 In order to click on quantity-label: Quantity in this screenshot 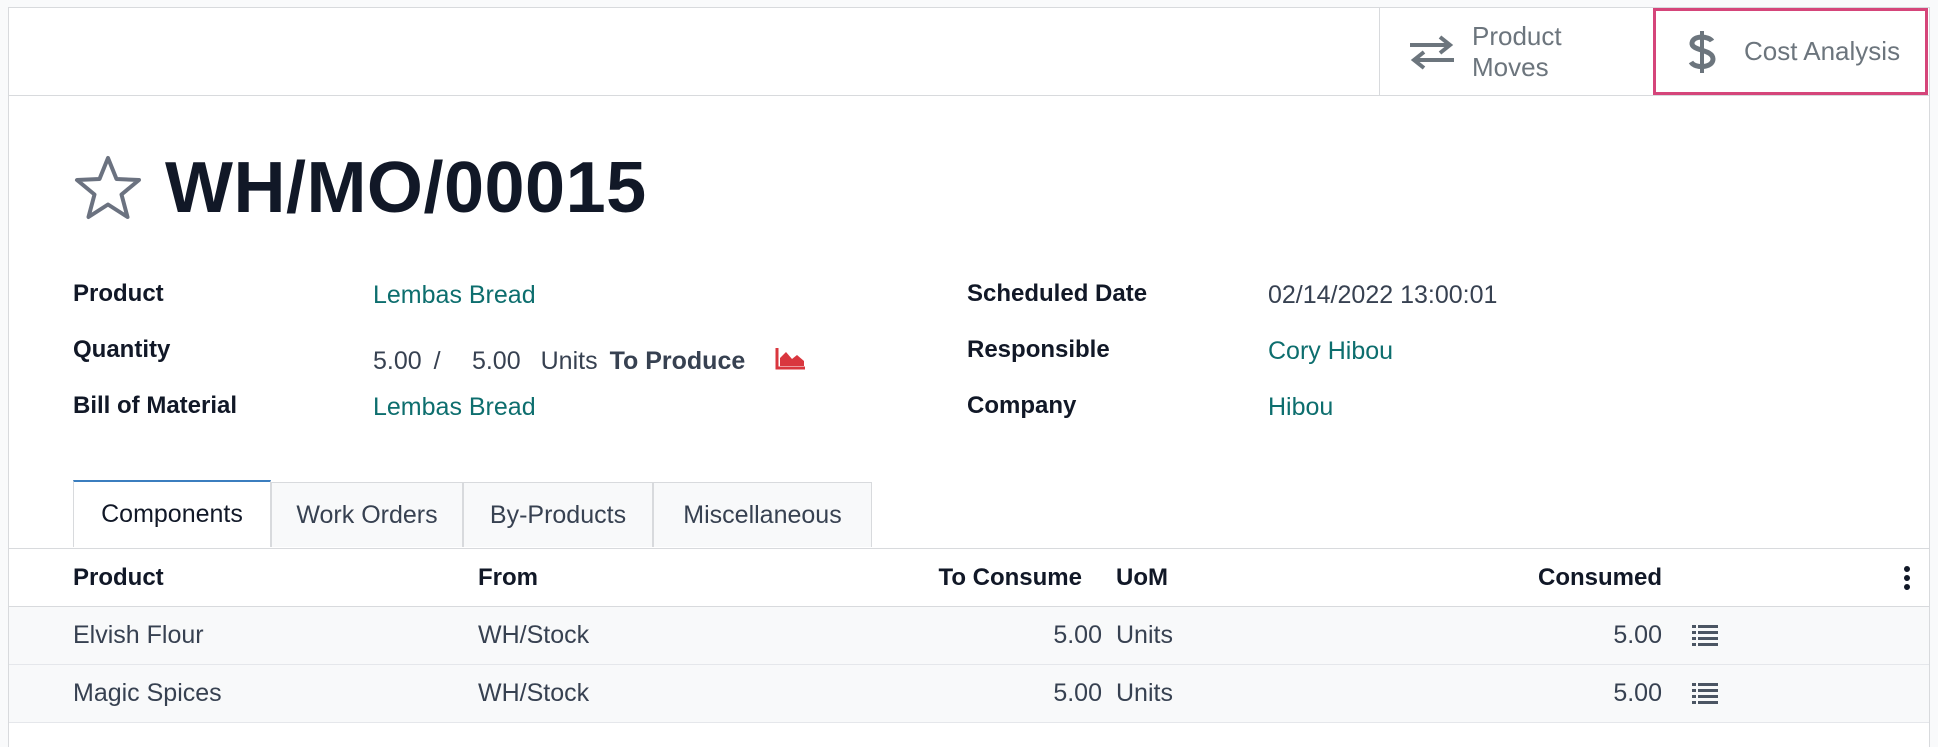, I will do `click(122, 349)`.